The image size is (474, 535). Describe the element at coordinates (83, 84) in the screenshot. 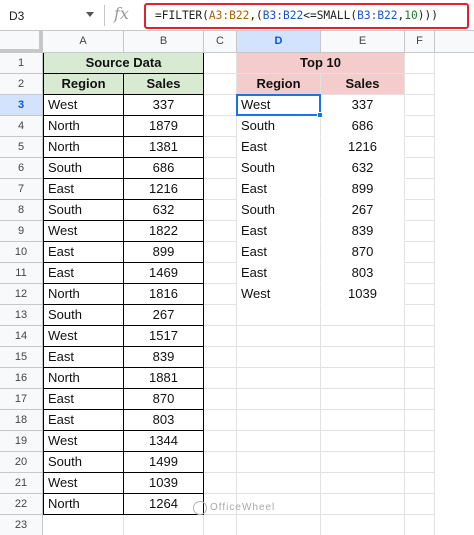

I see `source-header-region: Region` at that location.